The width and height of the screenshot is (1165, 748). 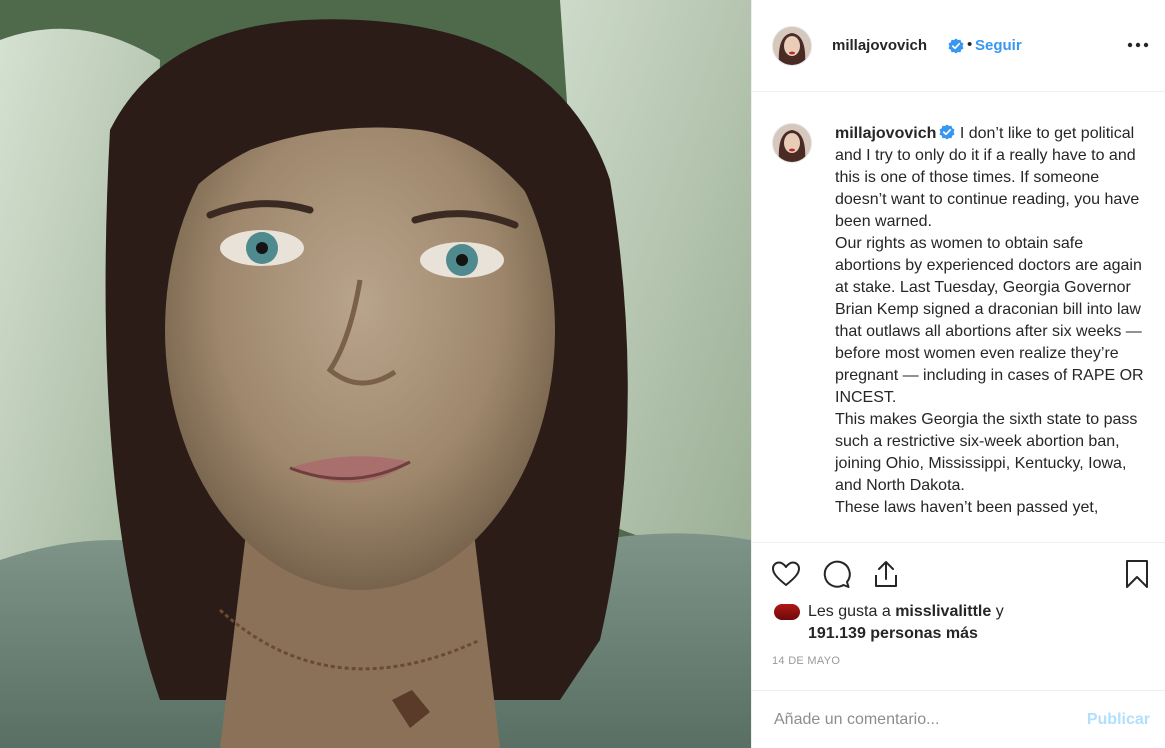 I want to click on caption-author-avatar, so click(x=792, y=143).